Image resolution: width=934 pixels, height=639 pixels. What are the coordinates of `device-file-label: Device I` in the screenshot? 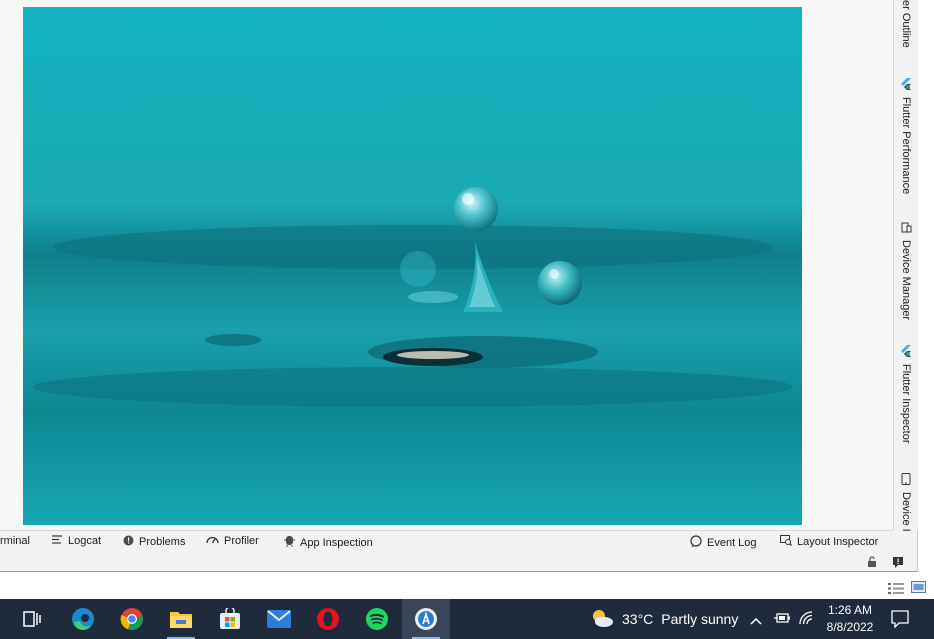 It's located at (906, 512).